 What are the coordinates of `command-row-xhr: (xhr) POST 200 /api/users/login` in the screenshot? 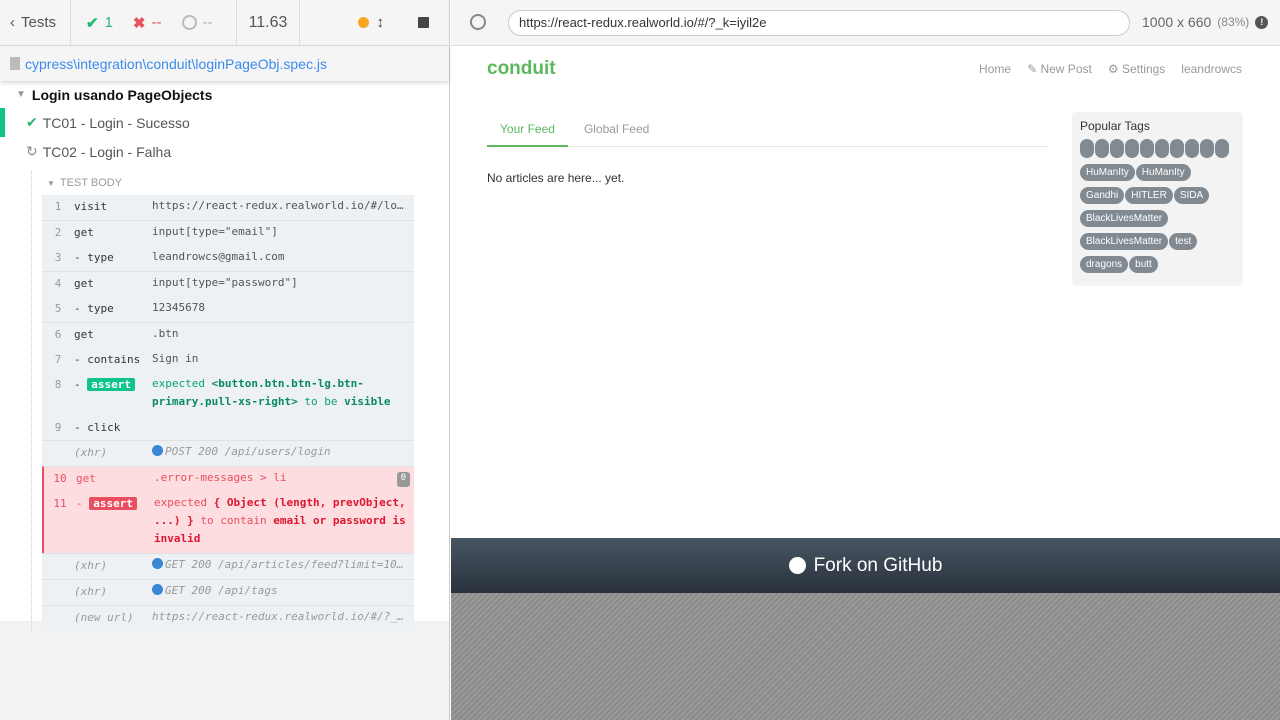 It's located at (228, 453).